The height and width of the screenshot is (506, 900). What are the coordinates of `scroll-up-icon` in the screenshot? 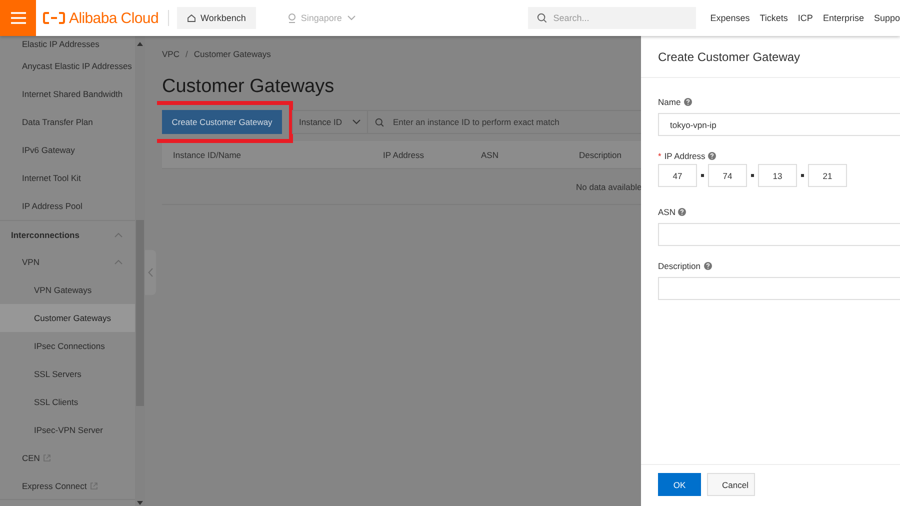 It's located at (140, 44).